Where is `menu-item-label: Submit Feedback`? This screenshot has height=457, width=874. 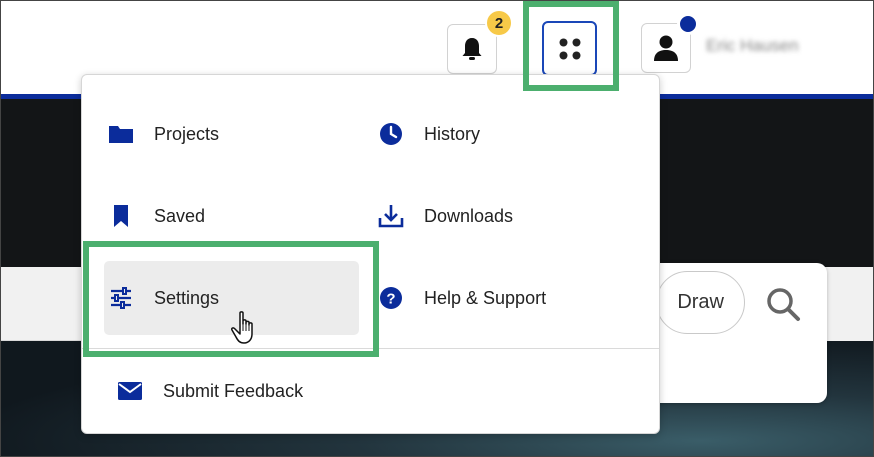
menu-item-label: Submit Feedback is located at coordinates (233, 390).